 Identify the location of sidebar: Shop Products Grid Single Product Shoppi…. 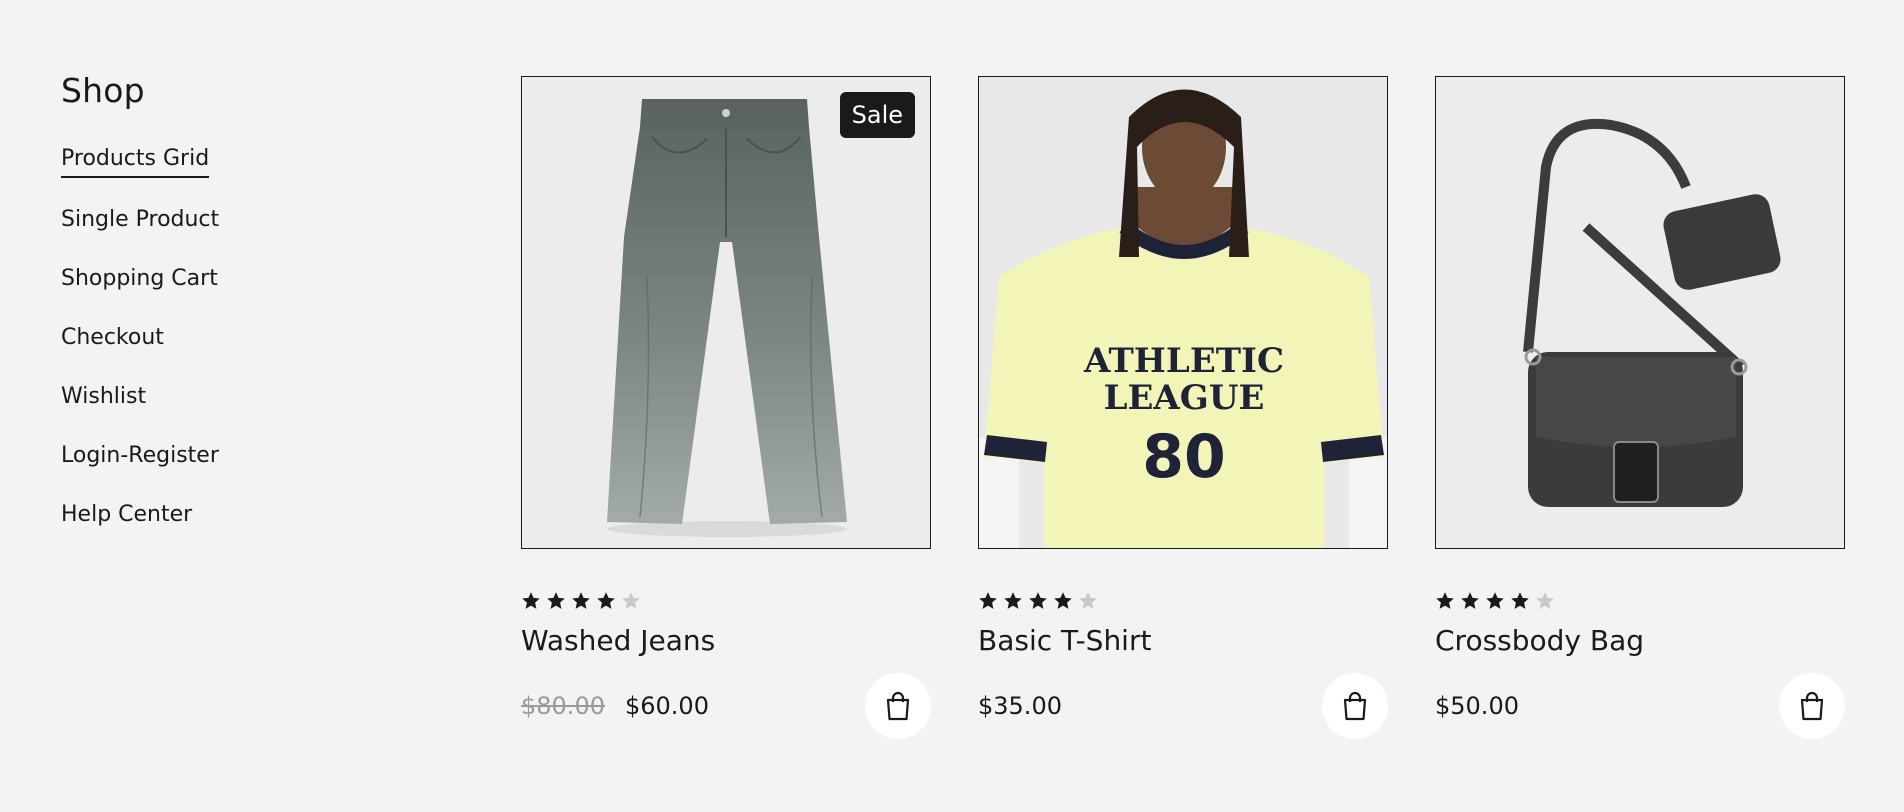
(211, 314).